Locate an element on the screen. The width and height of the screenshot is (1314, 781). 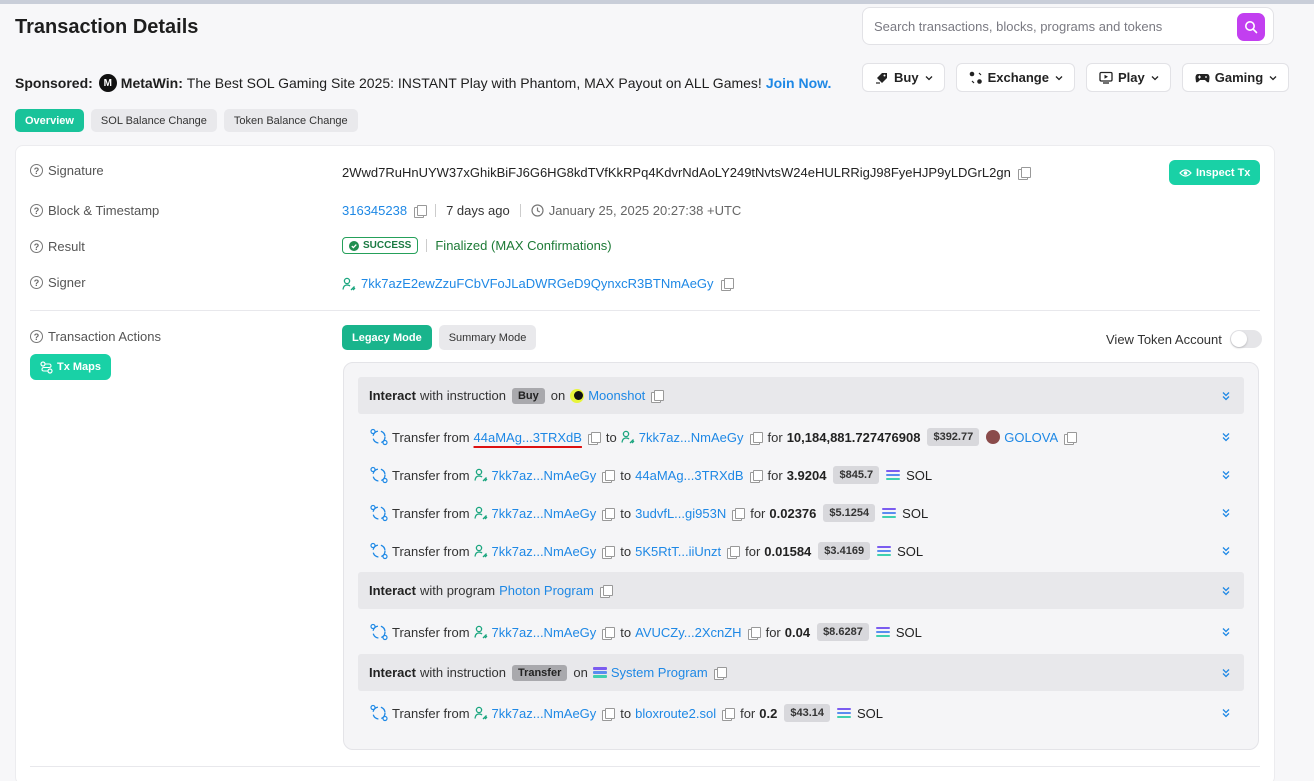
view-token-account-toggle is located at coordinates (1245, 339).